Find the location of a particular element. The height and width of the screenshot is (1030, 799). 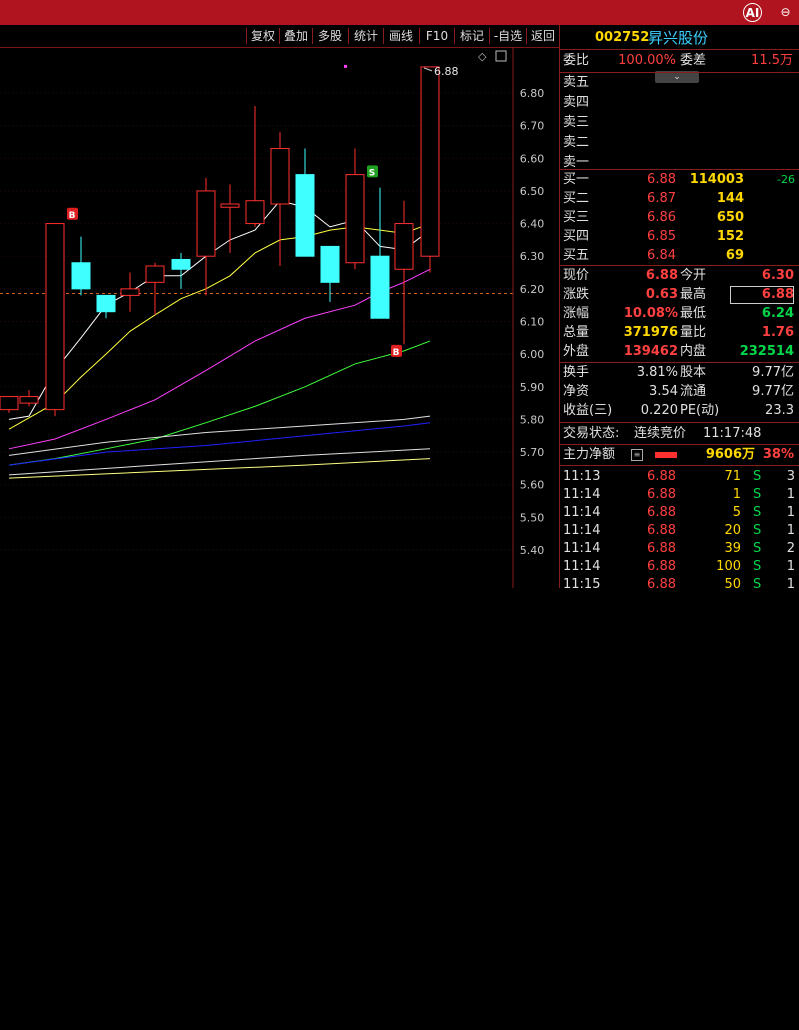

tick-volume: 39 is located at coordinates (732, 548).